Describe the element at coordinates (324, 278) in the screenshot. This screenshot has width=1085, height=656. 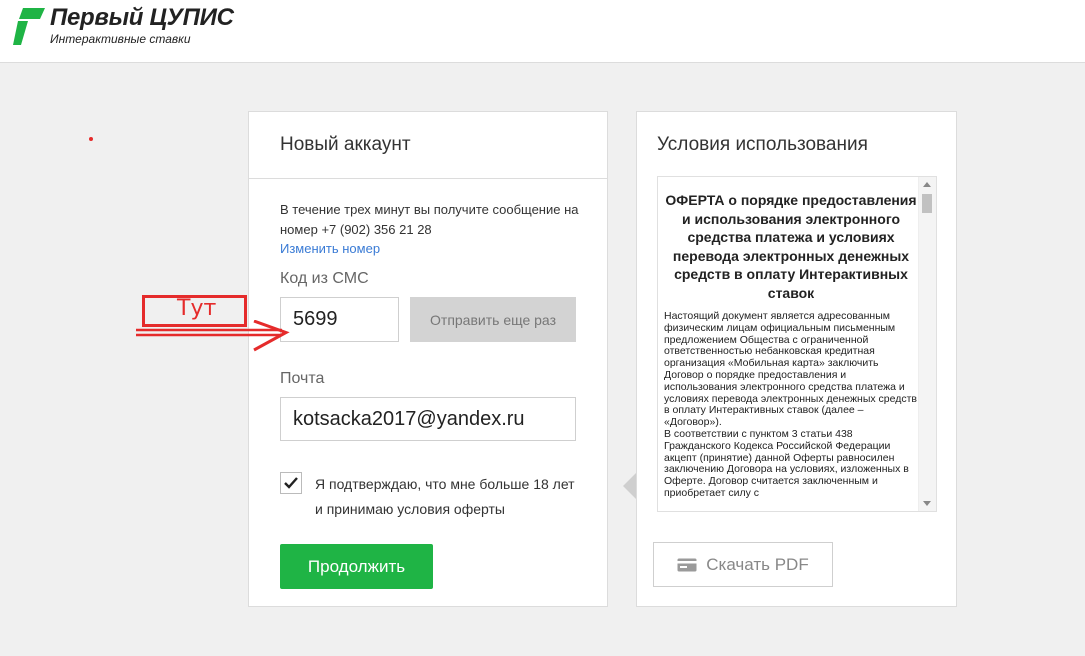
I see `sms-code-label: Код из СМС` at that location.